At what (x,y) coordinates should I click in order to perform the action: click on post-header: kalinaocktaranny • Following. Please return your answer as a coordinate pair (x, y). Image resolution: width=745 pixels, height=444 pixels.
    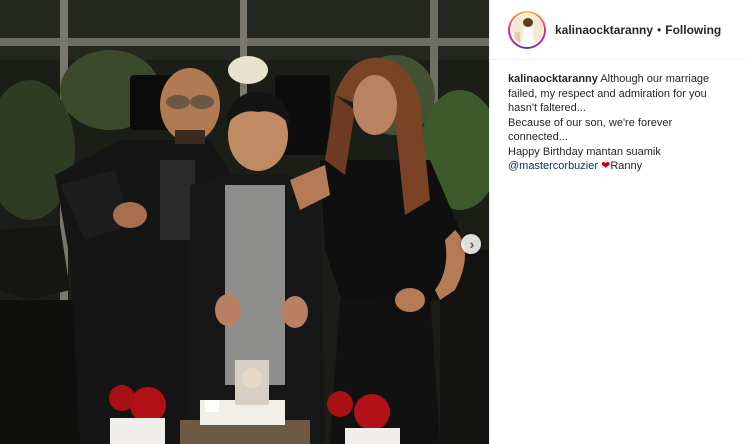
    Looking at the image, I should click on (617, 30).